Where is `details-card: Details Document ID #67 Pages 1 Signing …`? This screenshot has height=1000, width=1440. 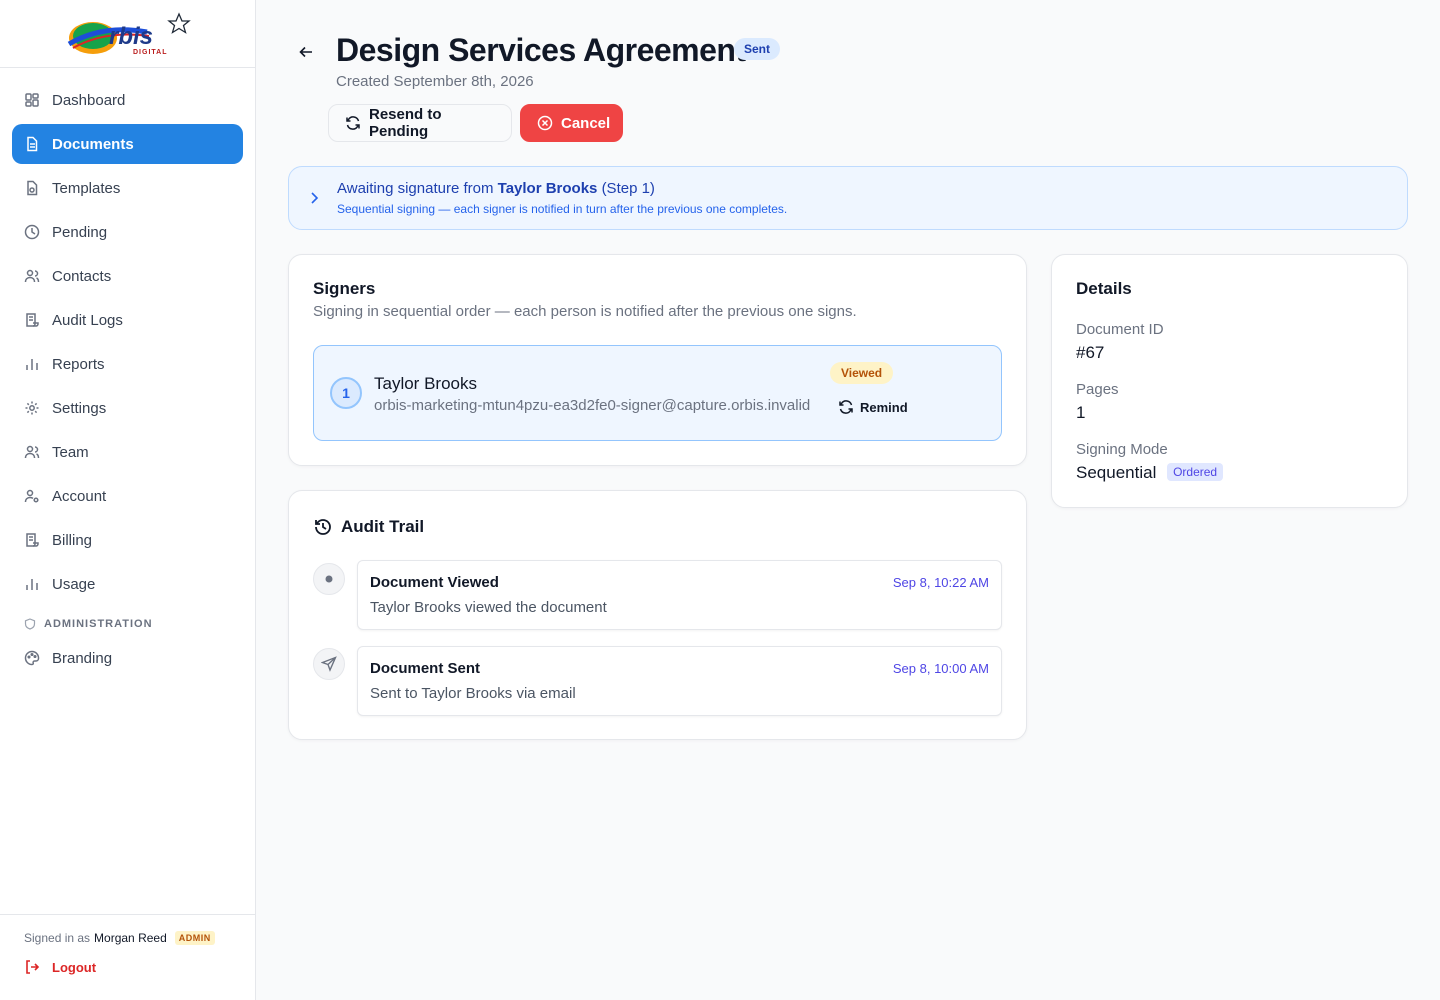 details-card: Details Document ID #67 Pages 1 Signing … is located at coordinates (1229, 381).